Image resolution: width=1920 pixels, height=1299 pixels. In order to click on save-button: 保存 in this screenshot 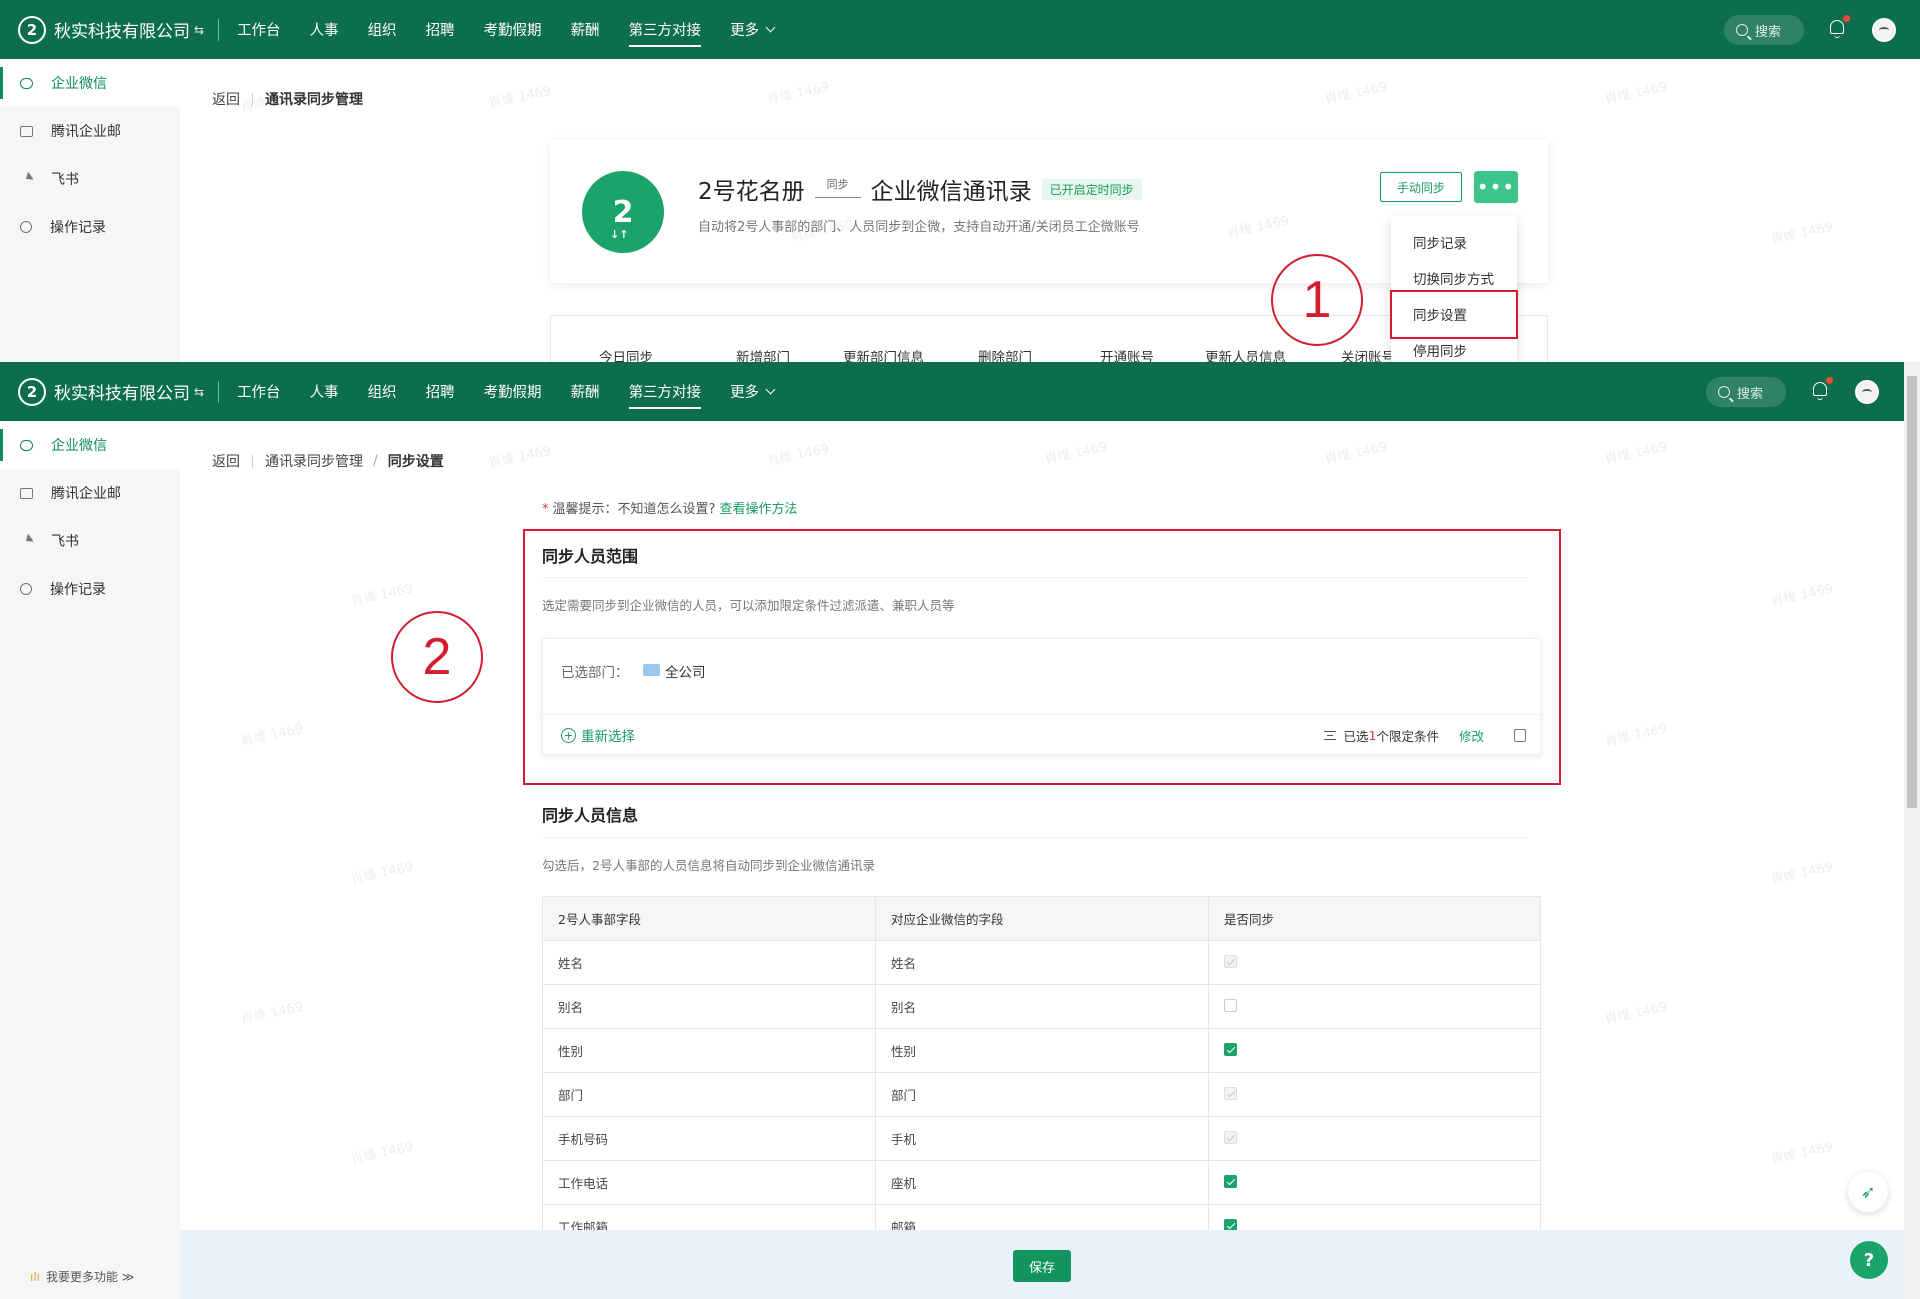, I will do `click(1042, 1266)`.